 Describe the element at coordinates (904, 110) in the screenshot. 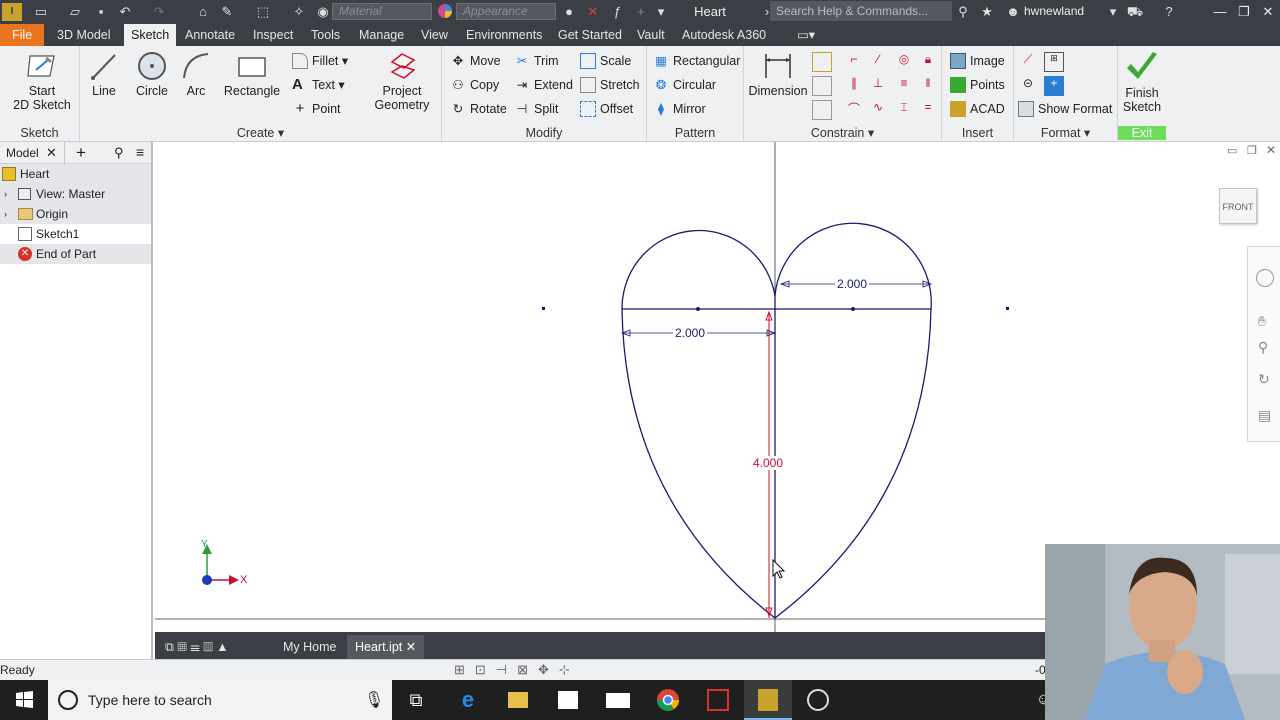

I see `symmetric-icon: ⌶` at that location.